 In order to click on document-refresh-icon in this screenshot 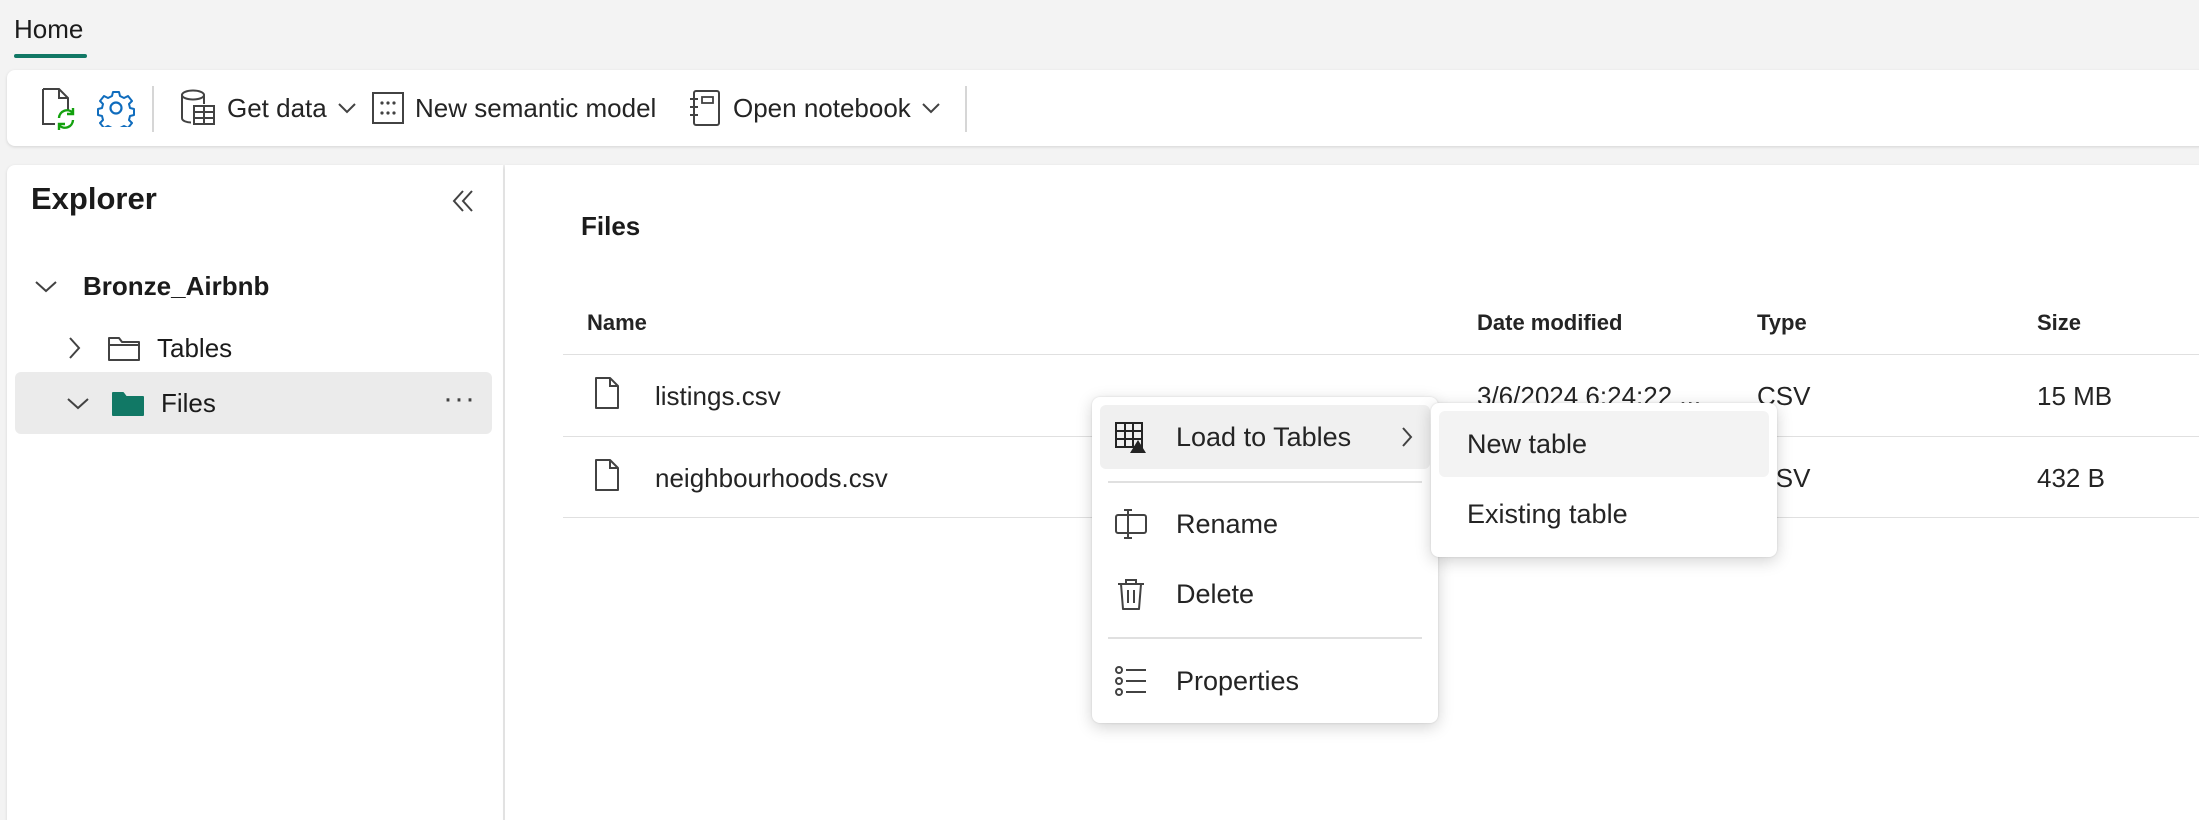, I will do `click(58, 109)`.